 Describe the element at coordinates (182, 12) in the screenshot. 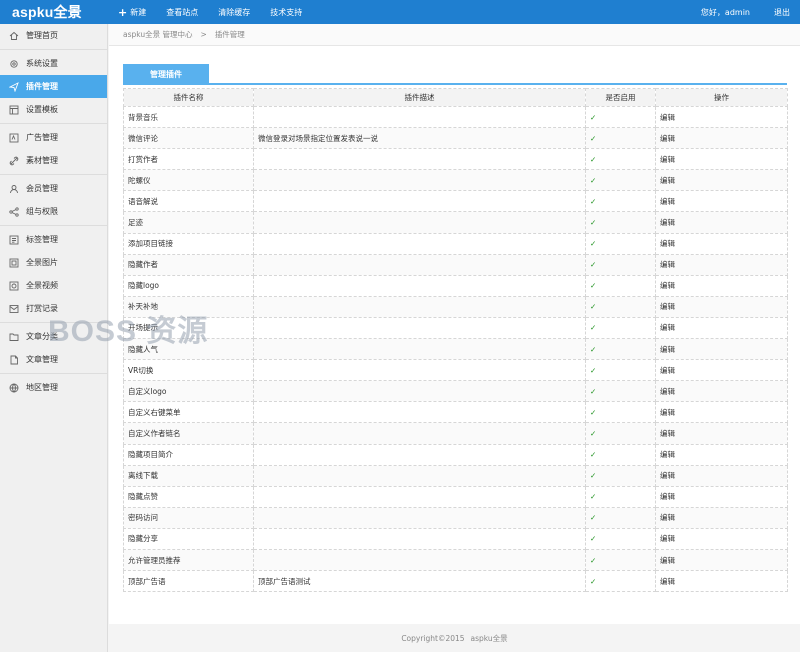

I see `view-site-link: 查看站点` at that location.